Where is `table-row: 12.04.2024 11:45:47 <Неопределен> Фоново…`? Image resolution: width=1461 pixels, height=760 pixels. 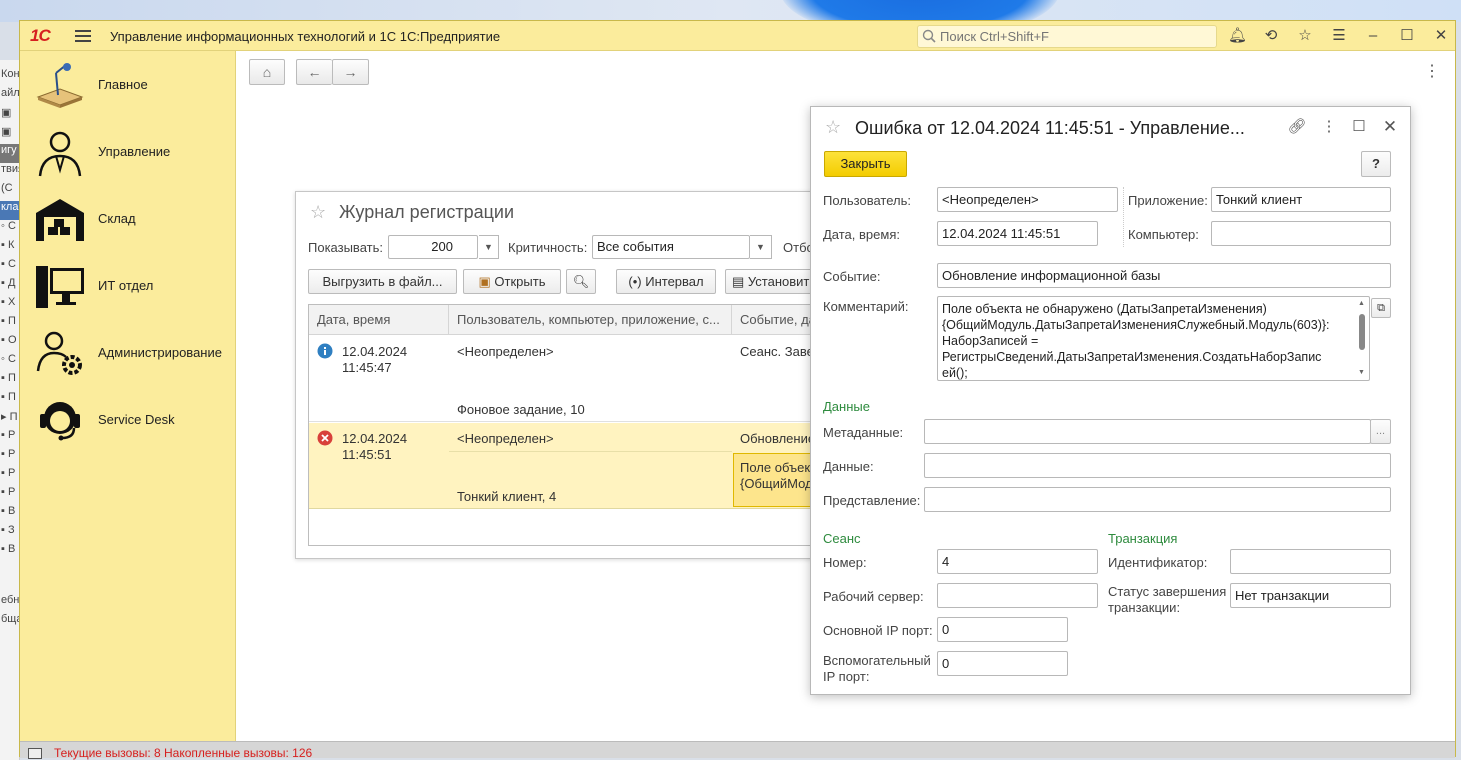 table-row: 12.04.2024 11:45:47 <Неопределен> Фоново… is located at coordinates (578, 379).